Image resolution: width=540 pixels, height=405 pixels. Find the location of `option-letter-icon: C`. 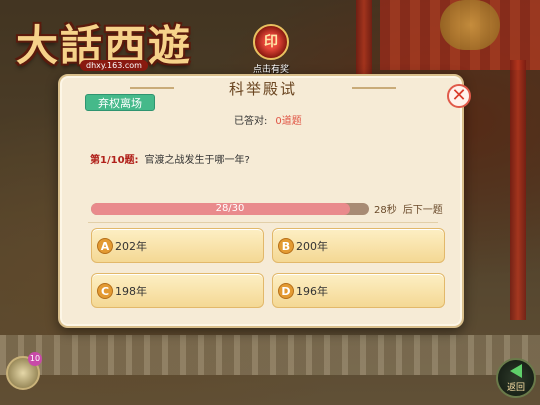

option-letter-icon: C is located at coordinates (105, 290).